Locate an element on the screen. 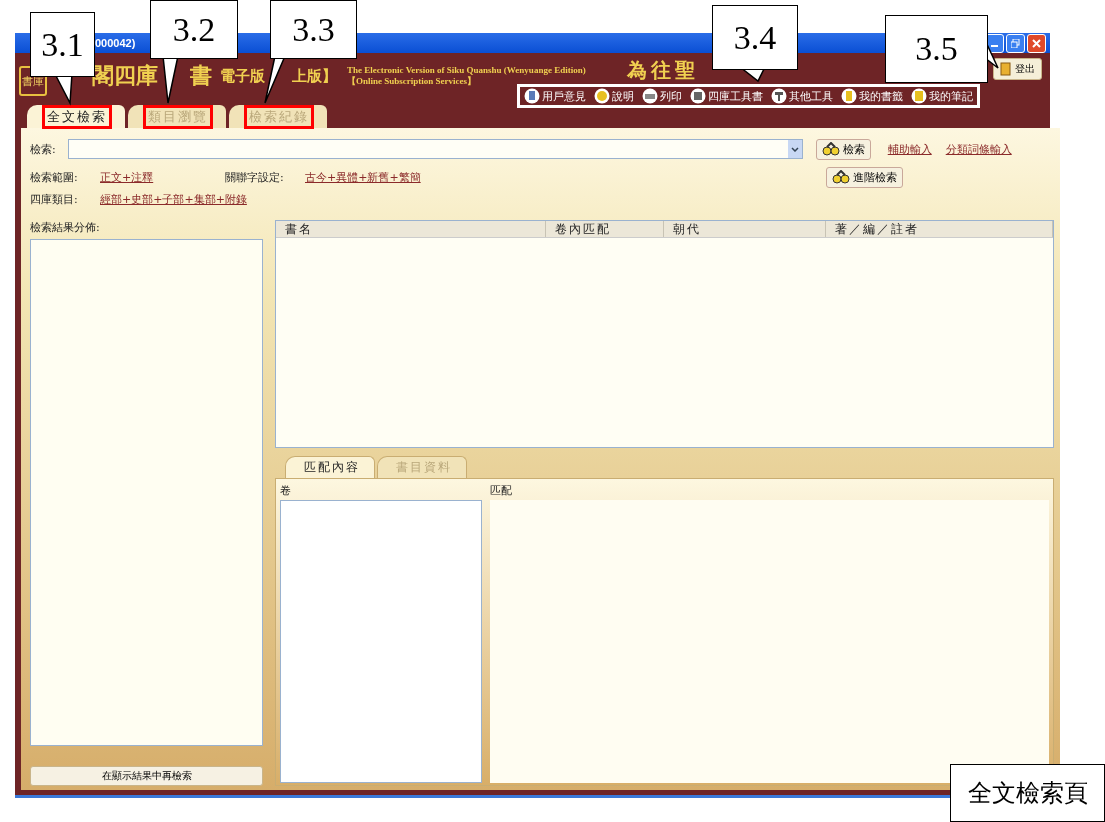 The image size is (1105, 822). input-link: 分類詞條輸入 is located at coordinates (978, 149).